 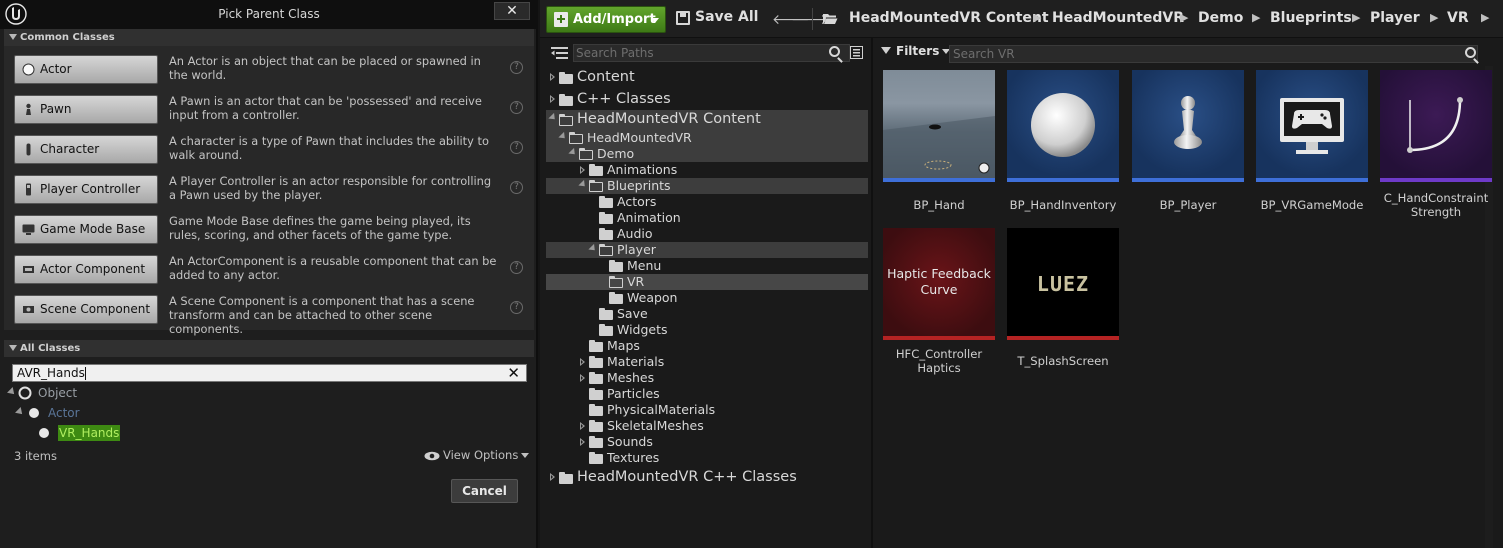 I want to click on class-search-input: AVR_Hands ✕, so click(x=269, y=373).